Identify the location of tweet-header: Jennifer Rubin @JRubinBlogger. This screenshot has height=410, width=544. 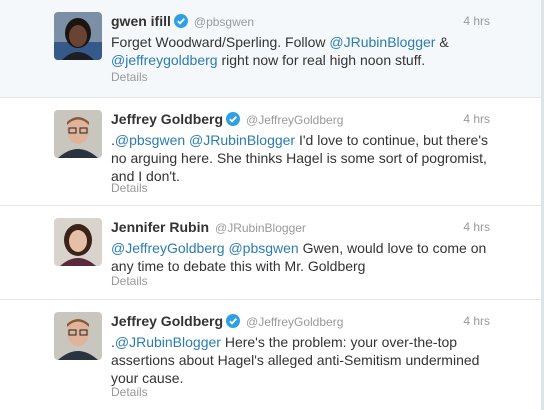
(208, 228).